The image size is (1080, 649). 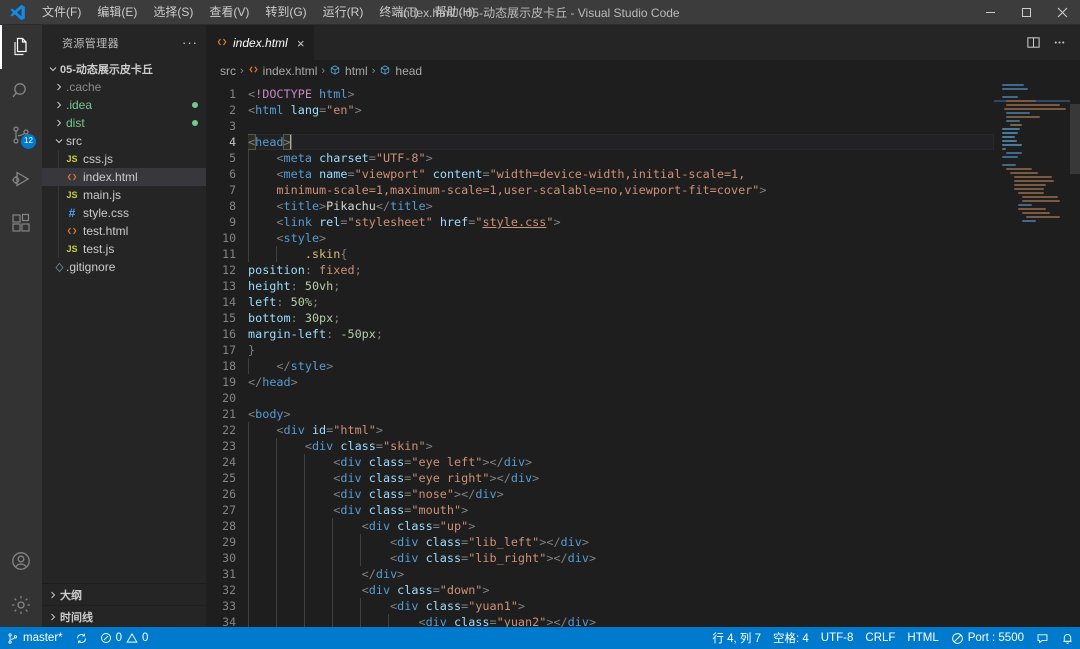 I want to click on tab-label: index.html, so click(x=260, y=43).